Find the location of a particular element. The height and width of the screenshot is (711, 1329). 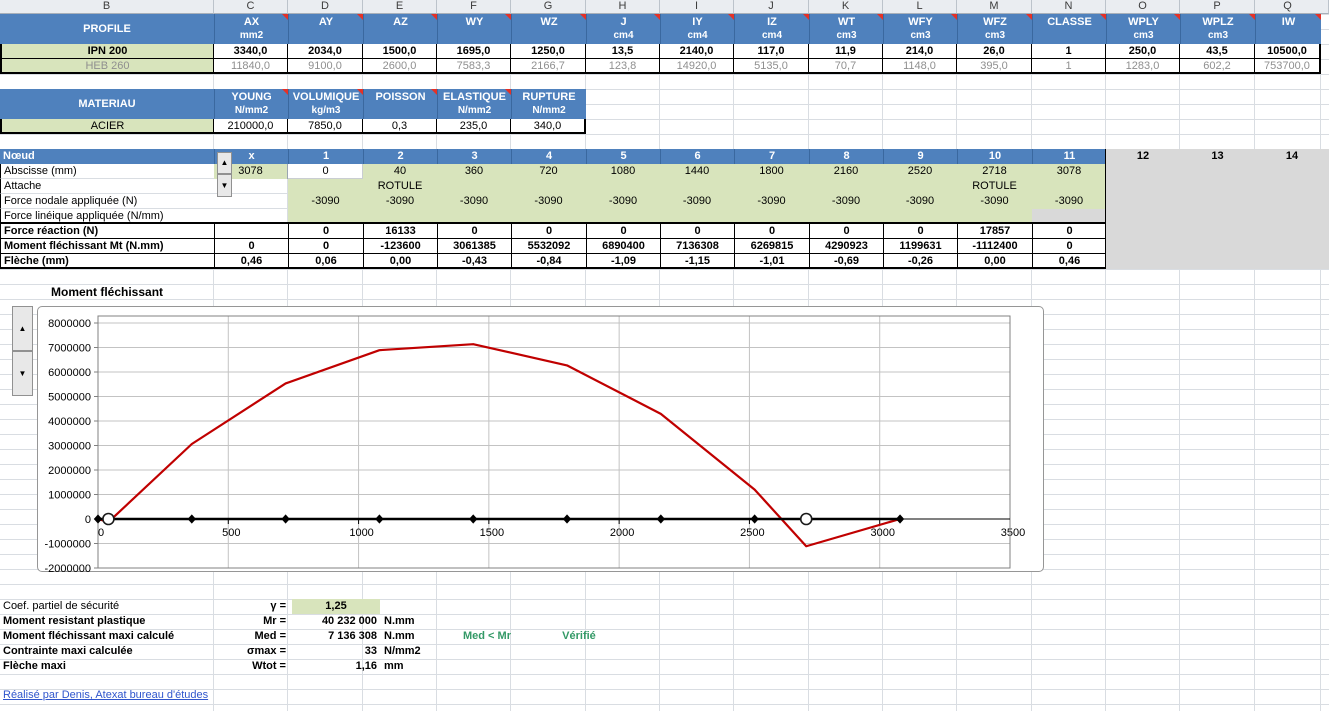

row-name-ACIER: ACIER is located at coordinates (107, 126).